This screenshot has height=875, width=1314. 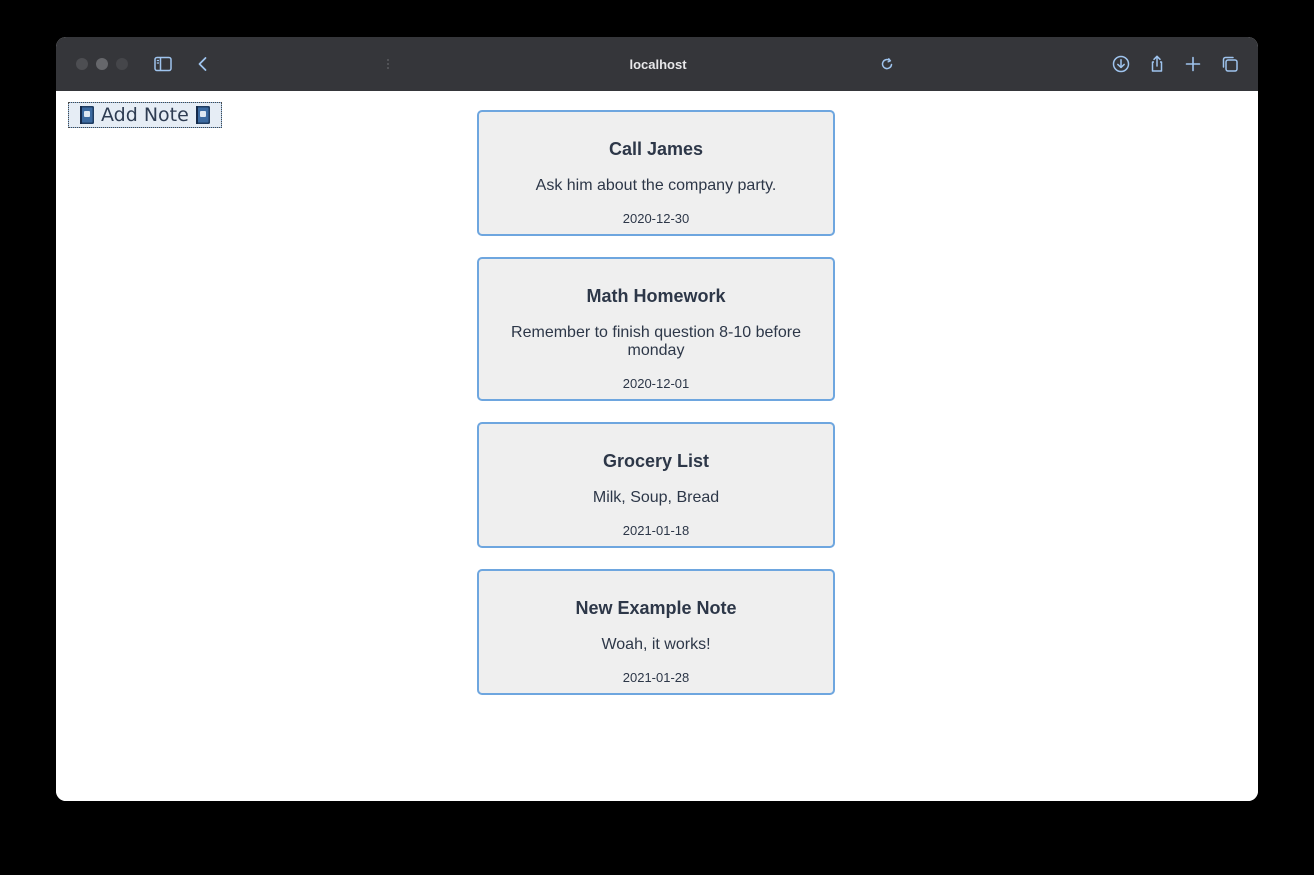 What do you see at coordinates (102, 64) in the screenshot?
I see `minimize-window-button` at bounding box center [102, 64].